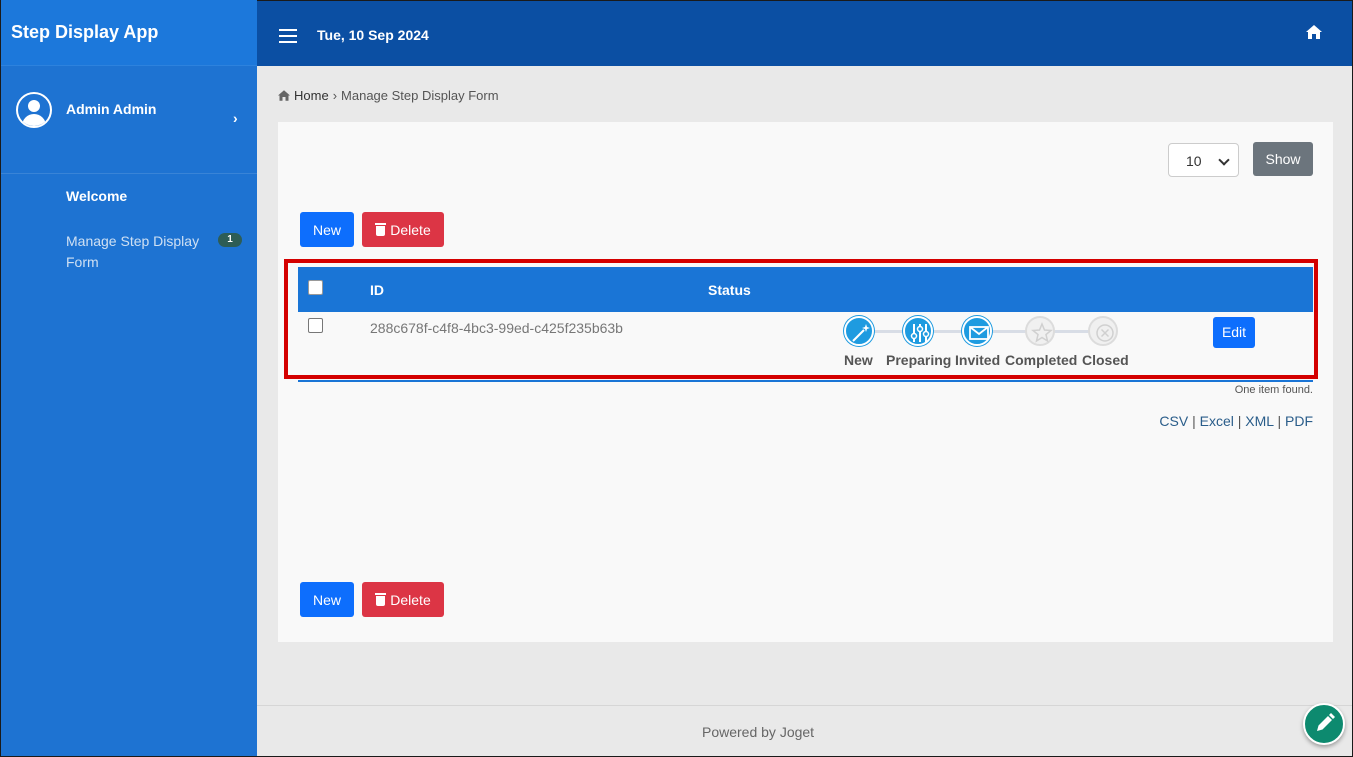 The width and height of the screenshot is (1353, 757). Describe the element at coordinates (377, 290) in the screenshot. I see `column-header-id: ID` at that location.